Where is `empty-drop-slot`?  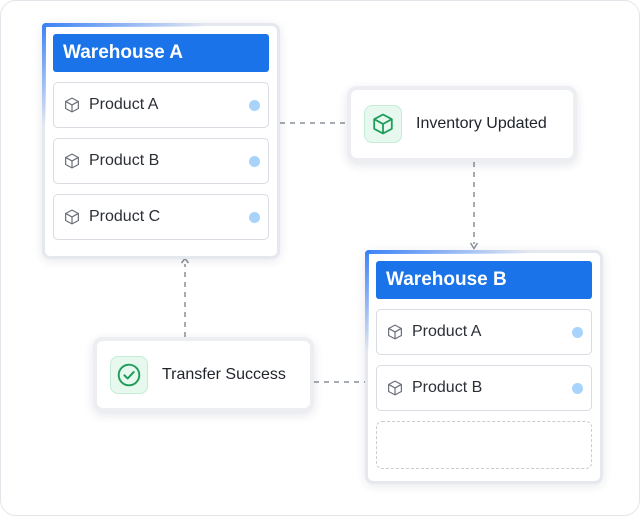 empty-drop-slot is located at coordinates (484, 445).